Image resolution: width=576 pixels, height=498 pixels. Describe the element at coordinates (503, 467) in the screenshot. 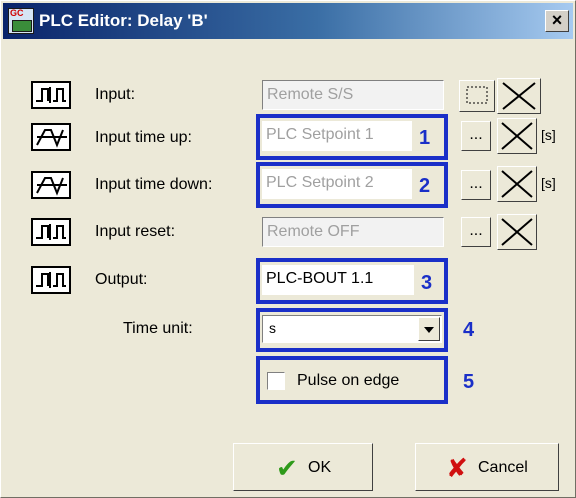

I see `cancel-label: Cancel` at that location.